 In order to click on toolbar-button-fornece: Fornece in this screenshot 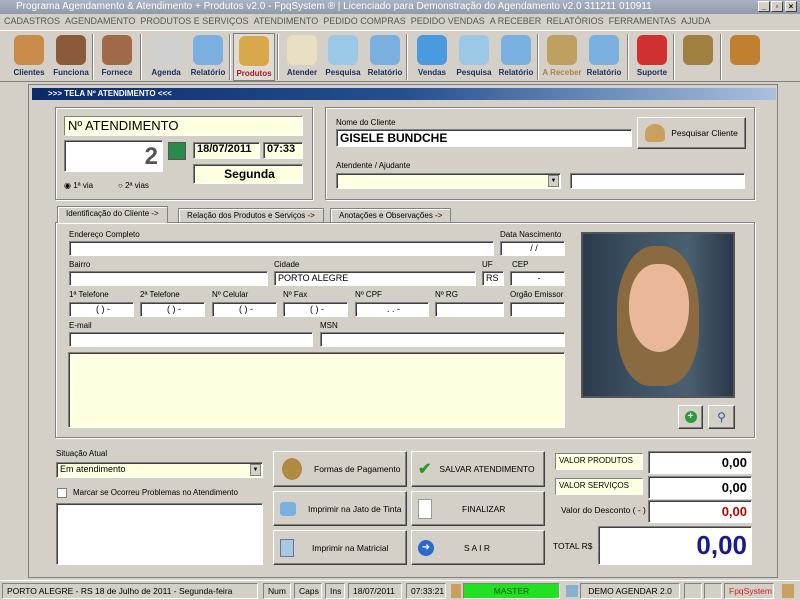, I will do `click(117, 57)`.